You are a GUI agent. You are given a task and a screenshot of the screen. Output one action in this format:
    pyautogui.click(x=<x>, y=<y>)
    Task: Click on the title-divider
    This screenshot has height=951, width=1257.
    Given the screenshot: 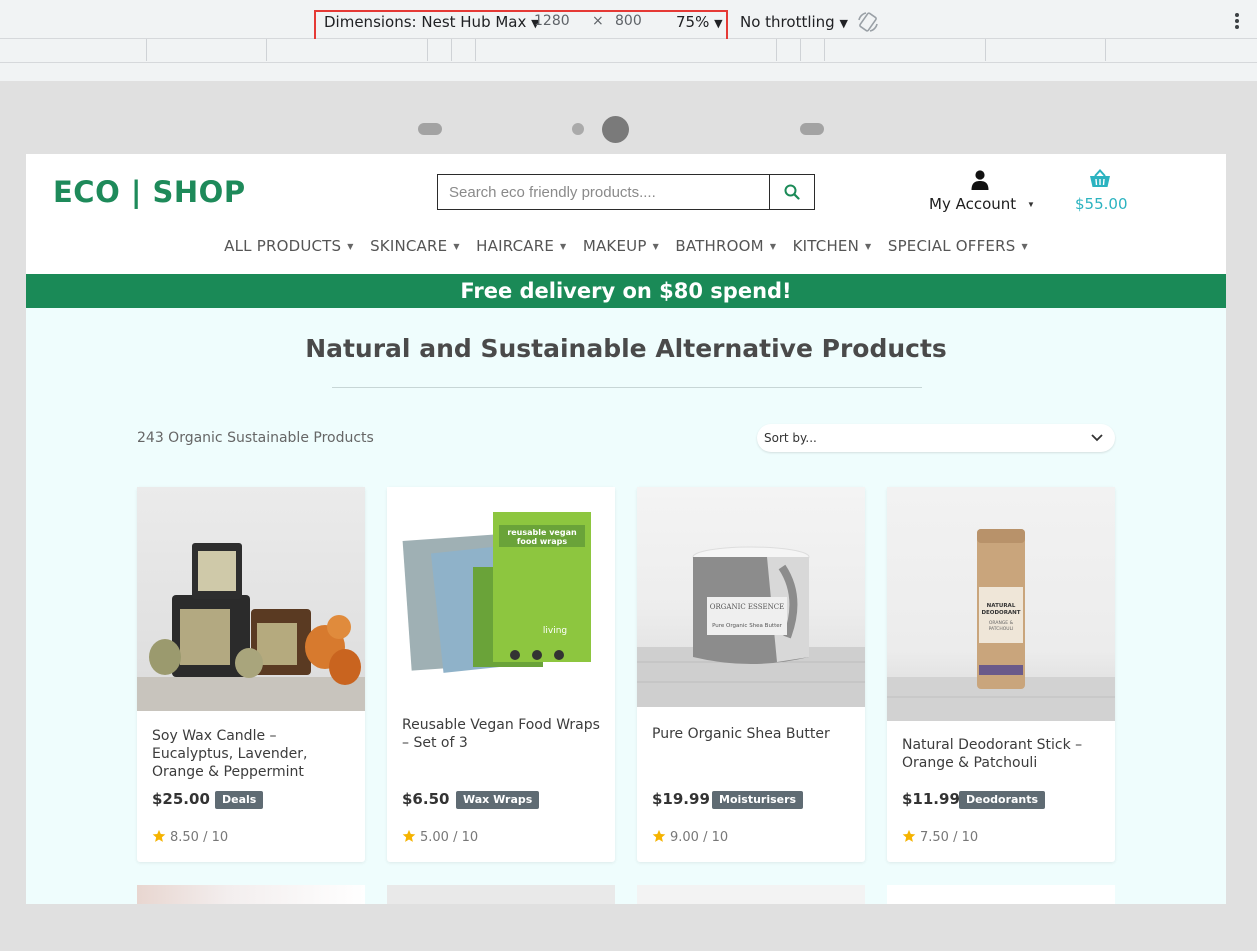 What is the action you would take?
    pyautogui.click(x=627, y=387)
    